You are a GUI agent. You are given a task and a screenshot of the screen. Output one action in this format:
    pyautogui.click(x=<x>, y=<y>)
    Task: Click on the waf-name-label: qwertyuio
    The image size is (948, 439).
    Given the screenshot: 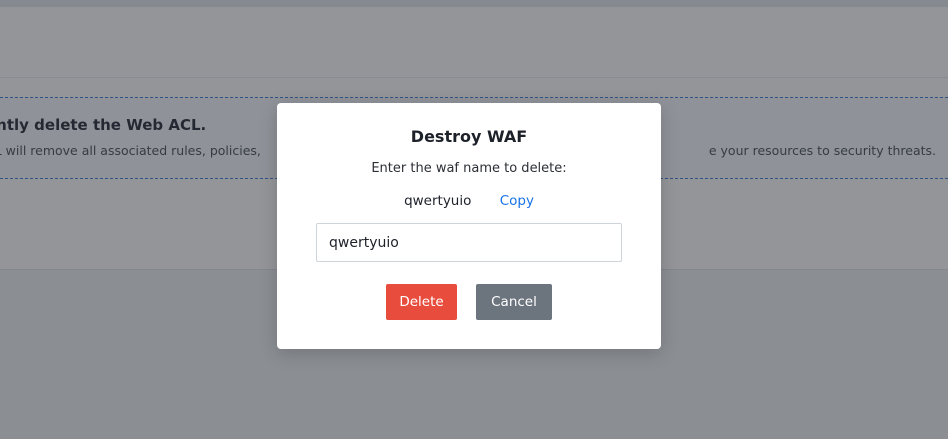 What is the action you would take?
    pyautogui.click(x=438, y=201)
    